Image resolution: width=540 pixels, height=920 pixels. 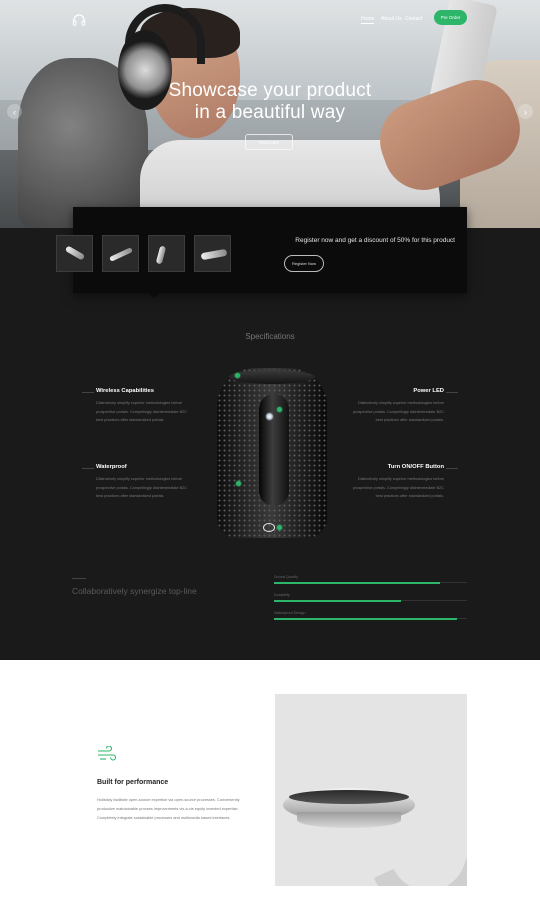 I want to click on spec-title: Power LED, so click(x=428, y=391).